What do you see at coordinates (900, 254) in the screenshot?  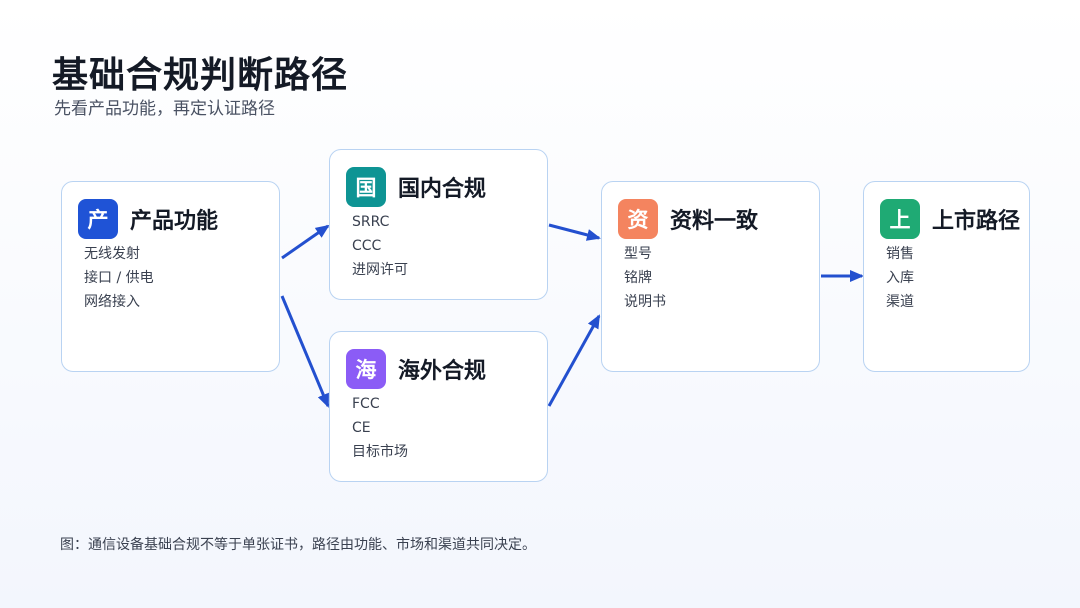 I see `node-item: 销售` at bounding box center [900, 254].